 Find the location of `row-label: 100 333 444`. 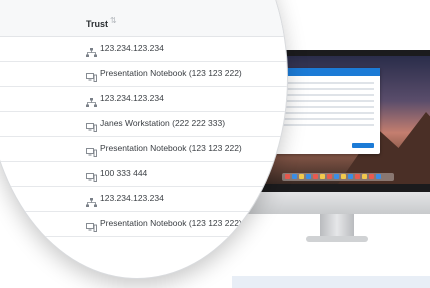

row-label: 100 333 444 is located at coordinates (124, 173).